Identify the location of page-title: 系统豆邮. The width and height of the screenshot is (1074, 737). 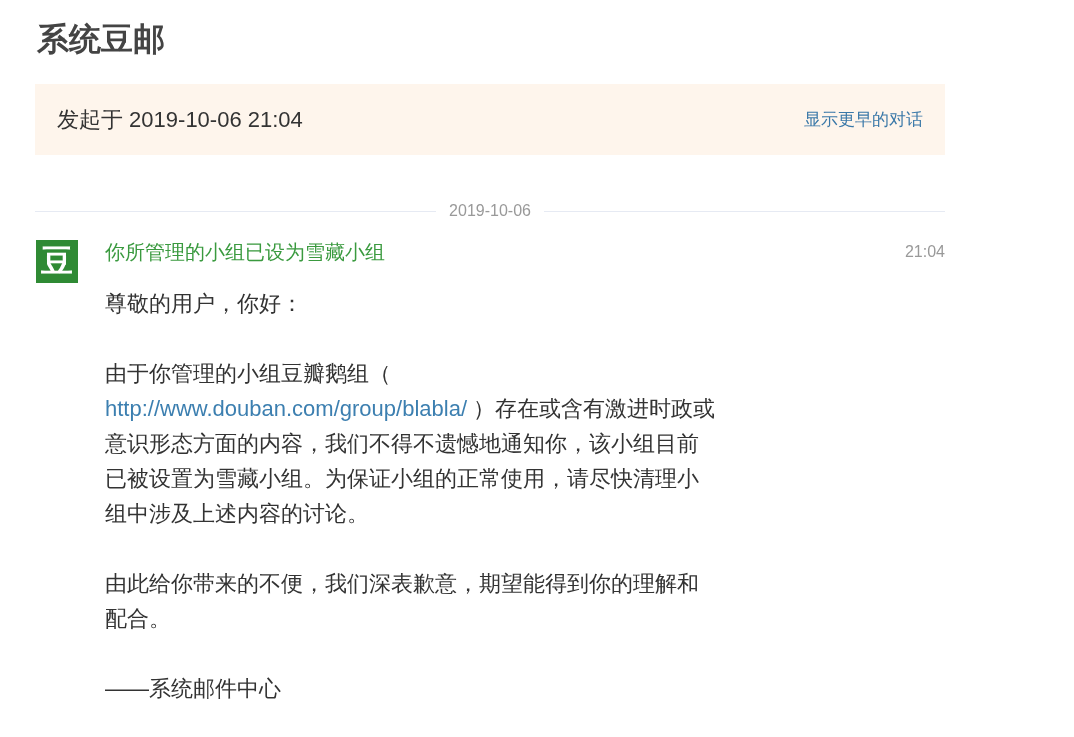
(101, 39).